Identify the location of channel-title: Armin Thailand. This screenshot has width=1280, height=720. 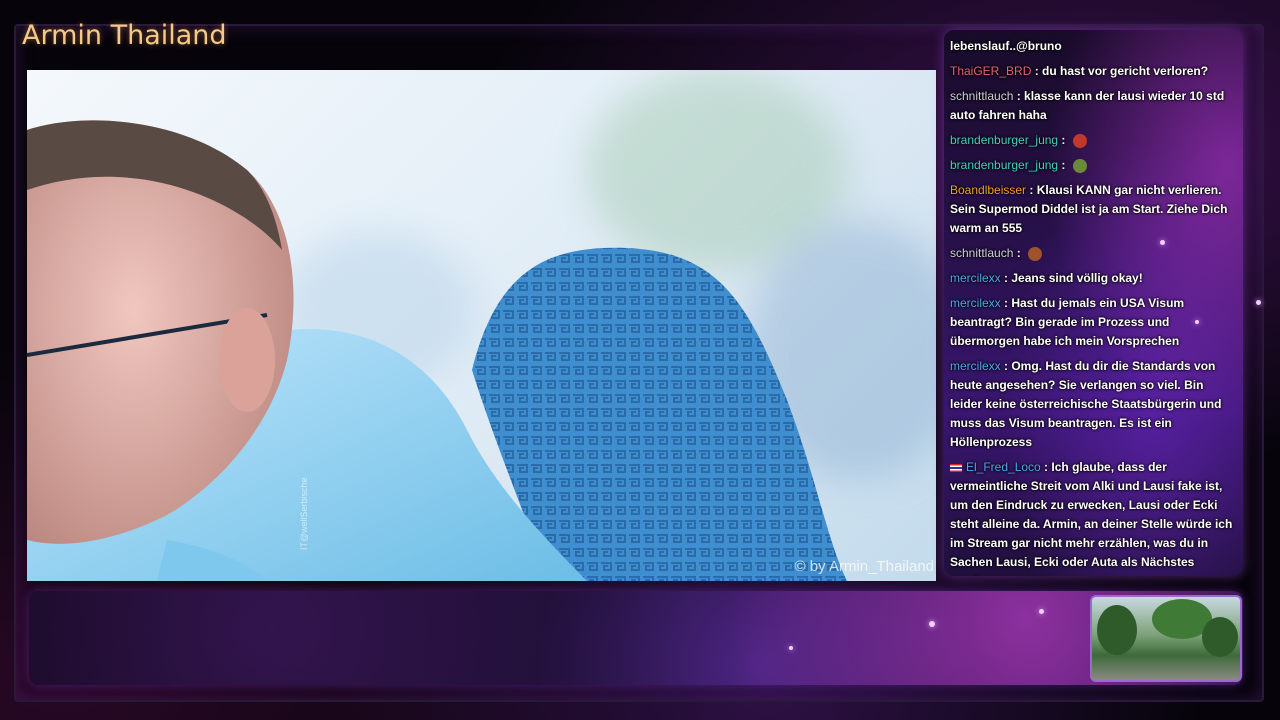
(124, 35).